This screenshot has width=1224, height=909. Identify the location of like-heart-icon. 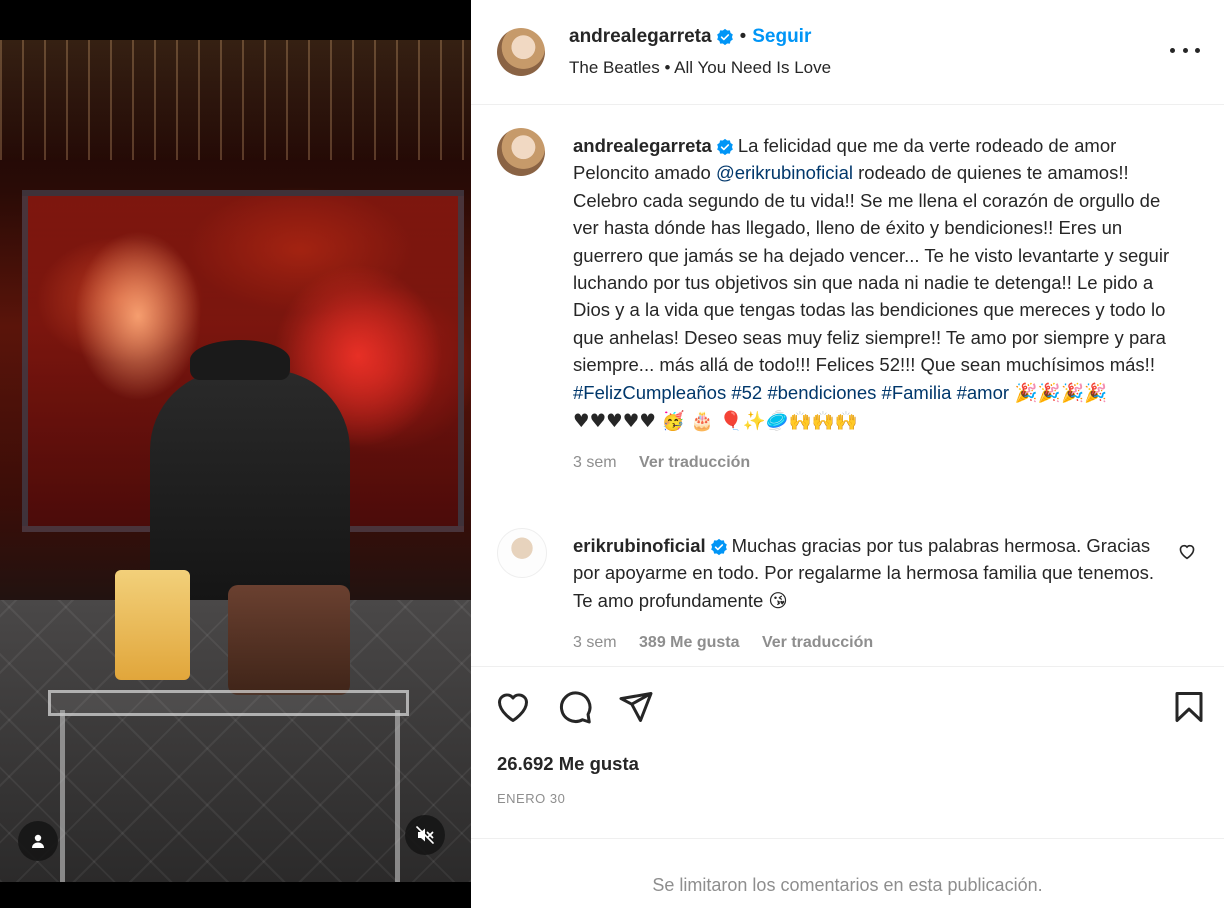
(513, 707).